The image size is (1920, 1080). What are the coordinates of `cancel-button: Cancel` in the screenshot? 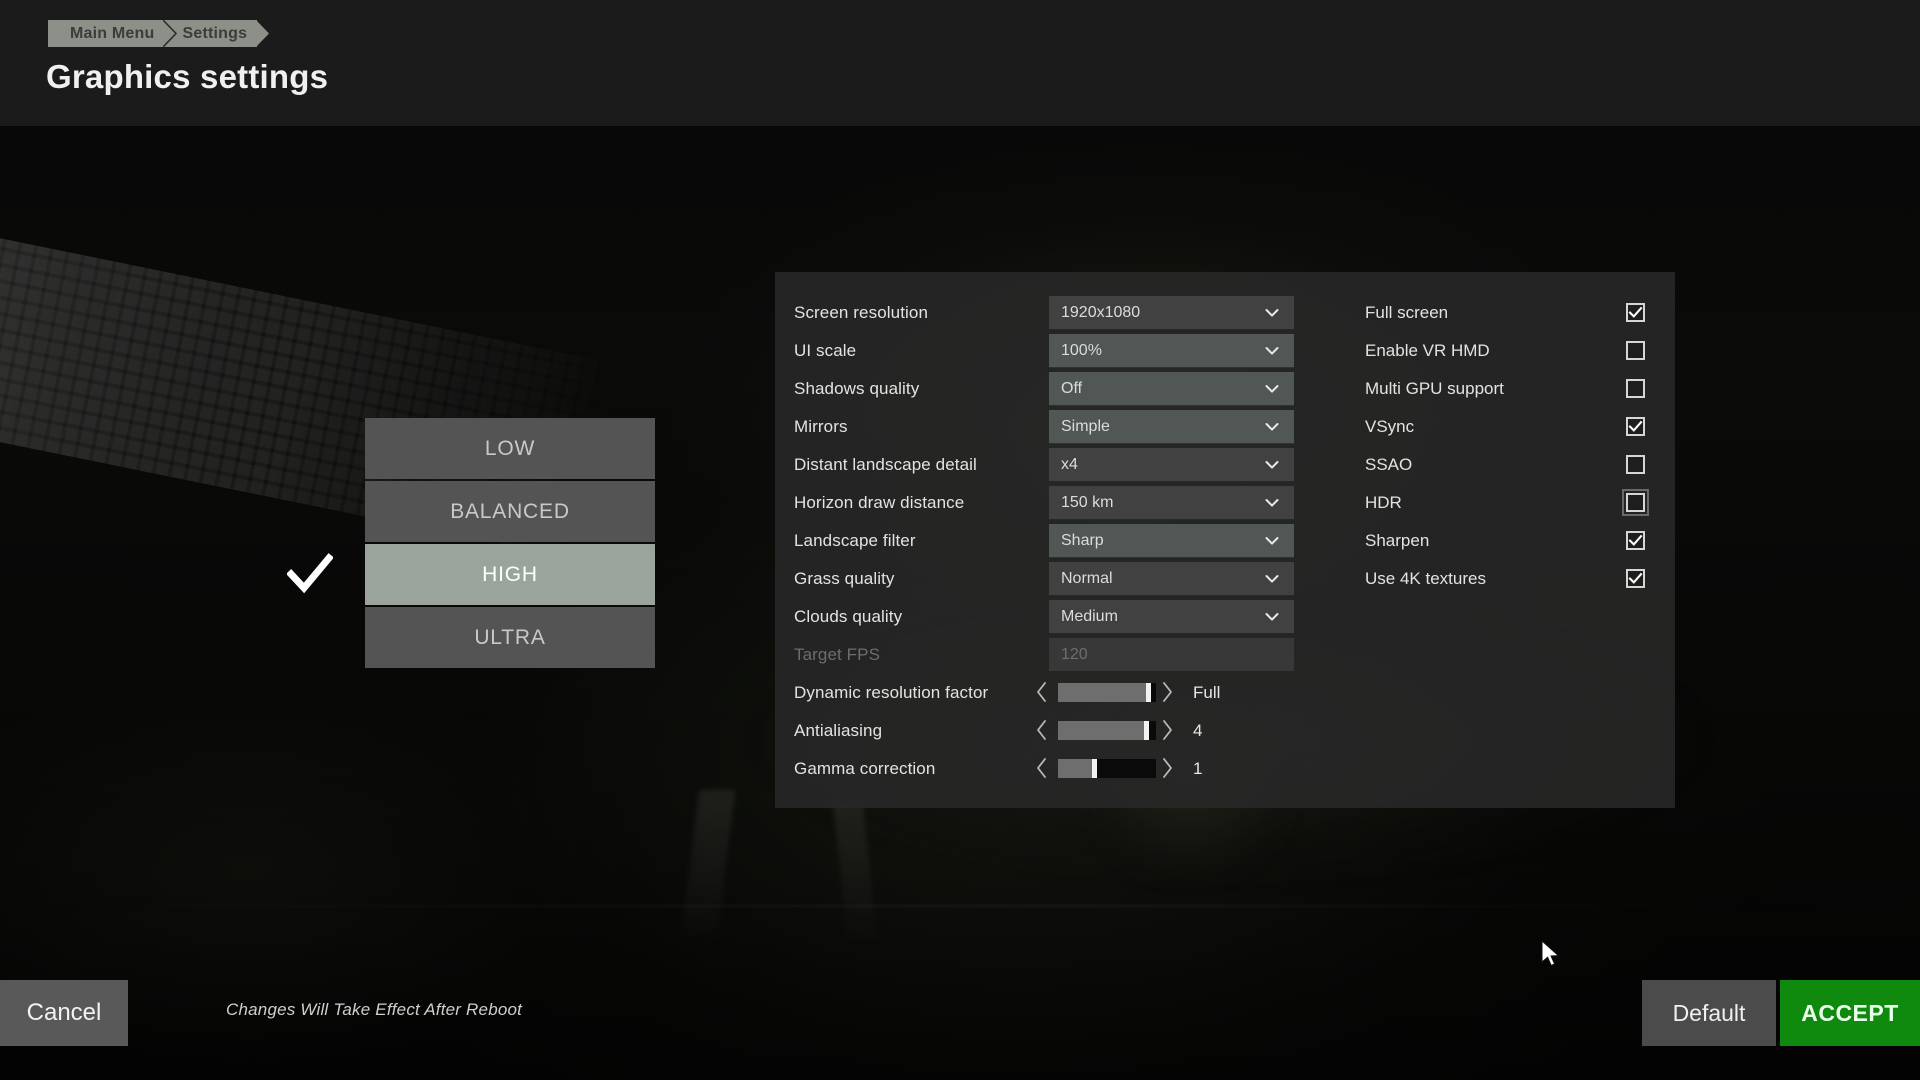 It's located at (64, 1013).